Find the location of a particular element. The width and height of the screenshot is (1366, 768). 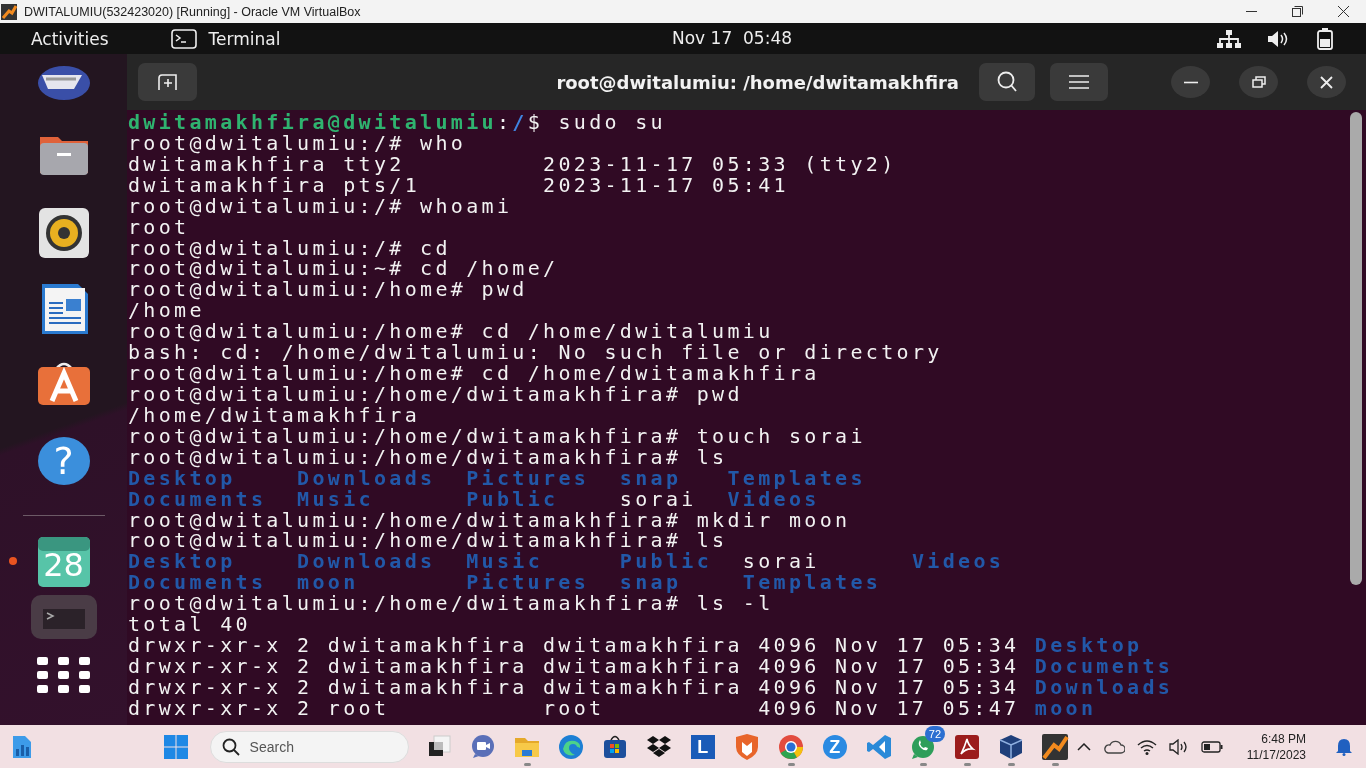

minimize-button is located at coordinates (1190, 82).